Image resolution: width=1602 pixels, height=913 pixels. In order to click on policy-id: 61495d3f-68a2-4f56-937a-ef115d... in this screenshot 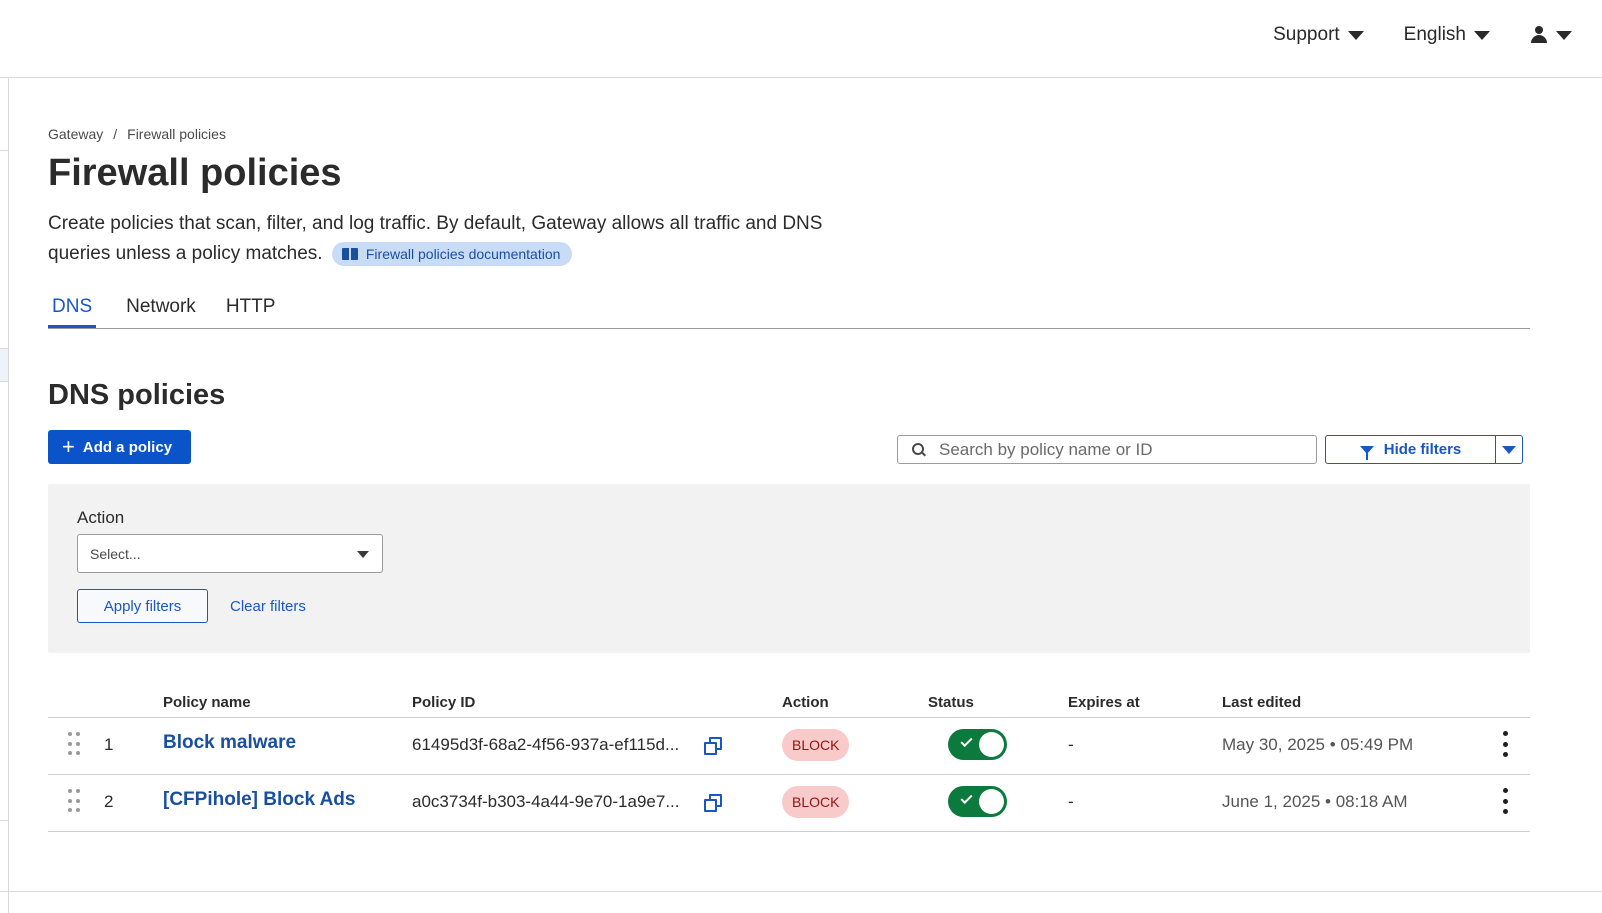, I will do `click(546, 744)`.